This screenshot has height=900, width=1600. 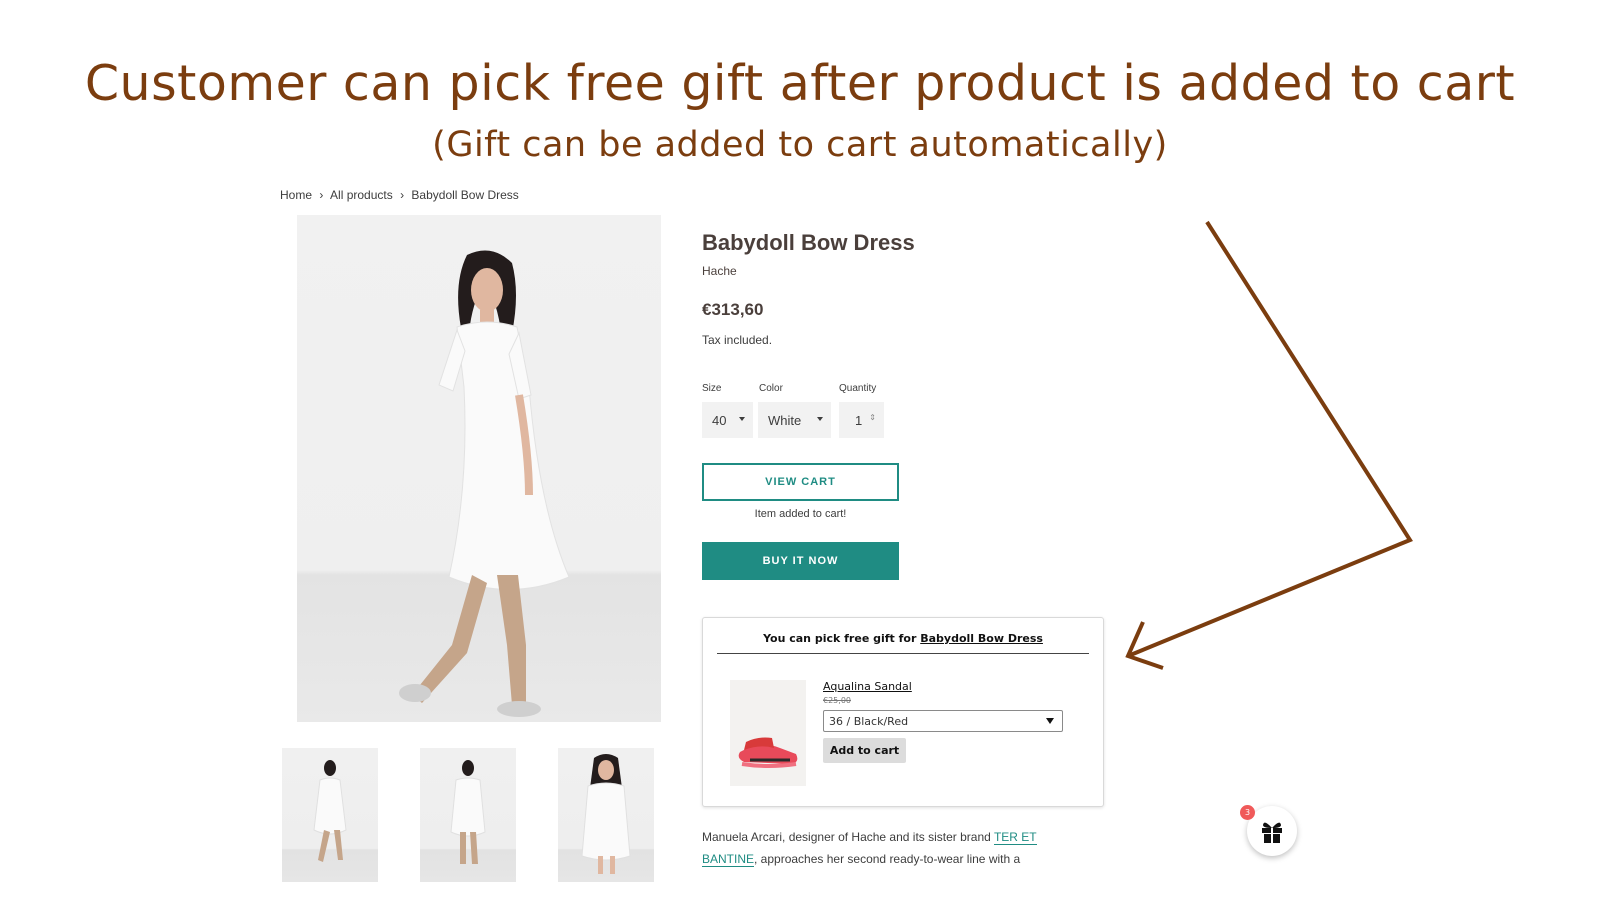 What do you see at coordinates (859, 420) in the screenshot?
I see `quantity-value: 1` at bounding box center [859, 420].